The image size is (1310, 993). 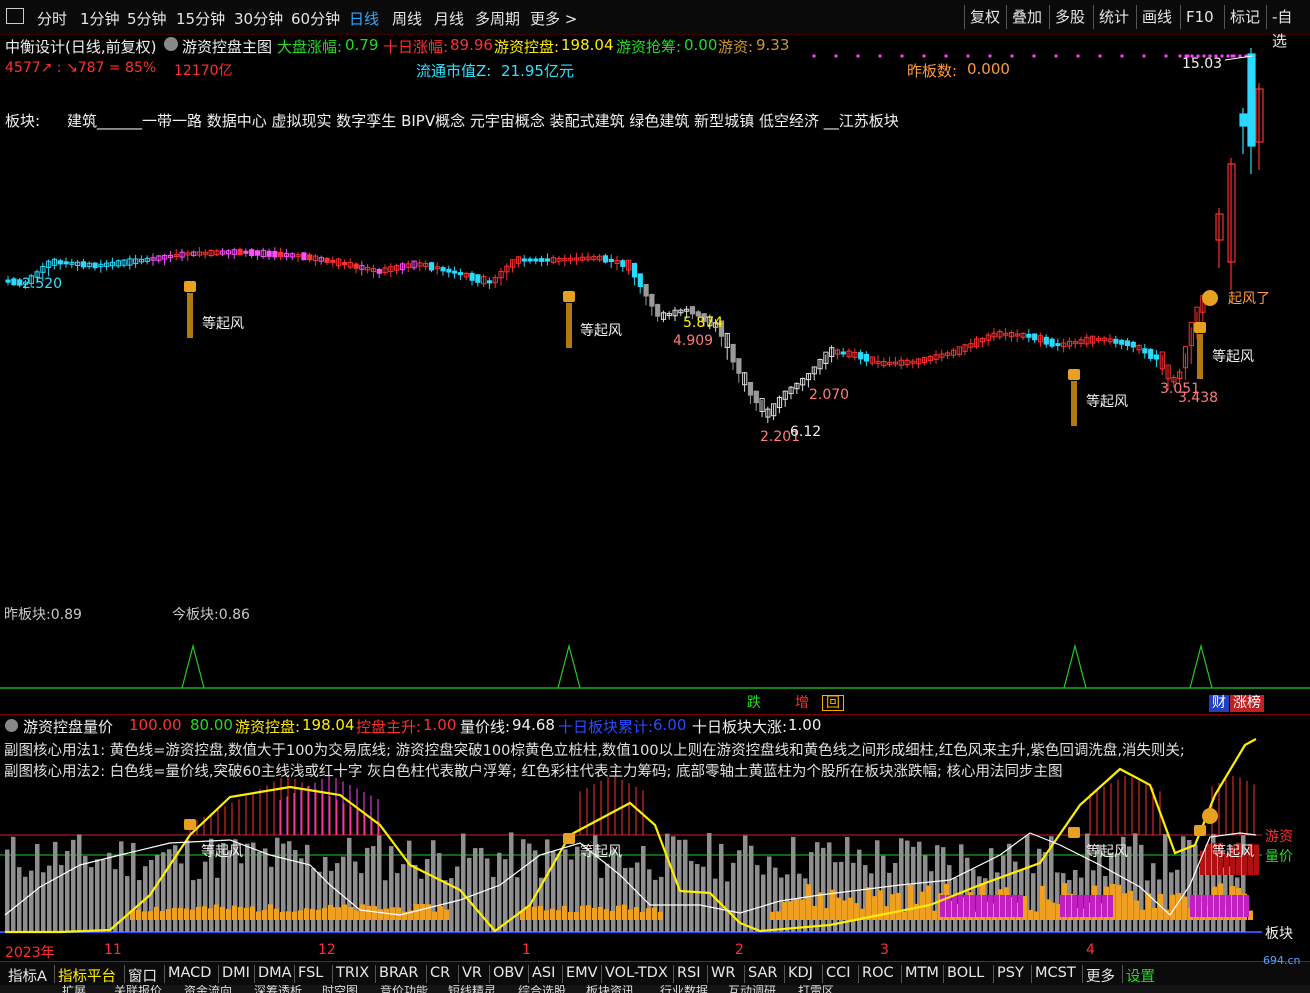 What do you see at coordinates (723, 973) in the screenshot?
I see `indicator-tab: WR` at bounding box center [723, 973].